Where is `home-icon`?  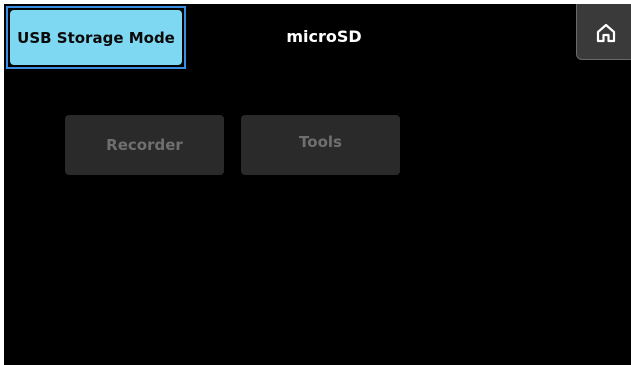 home-icon is located at coordinates (606, 33).